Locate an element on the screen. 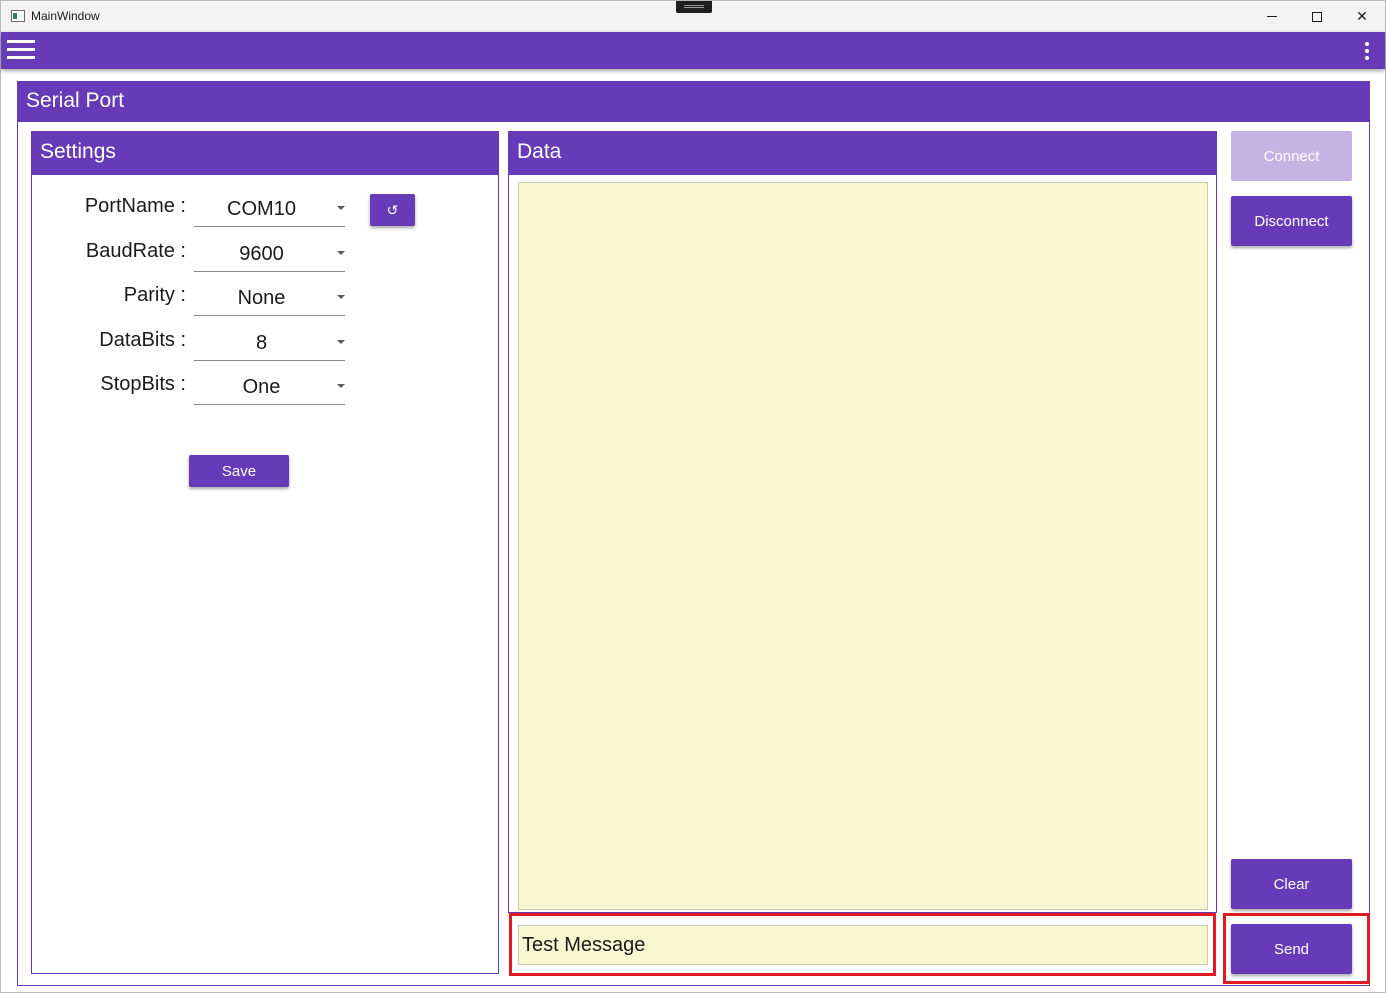  close-button: ✕ is located at coordinates (1362, 16).